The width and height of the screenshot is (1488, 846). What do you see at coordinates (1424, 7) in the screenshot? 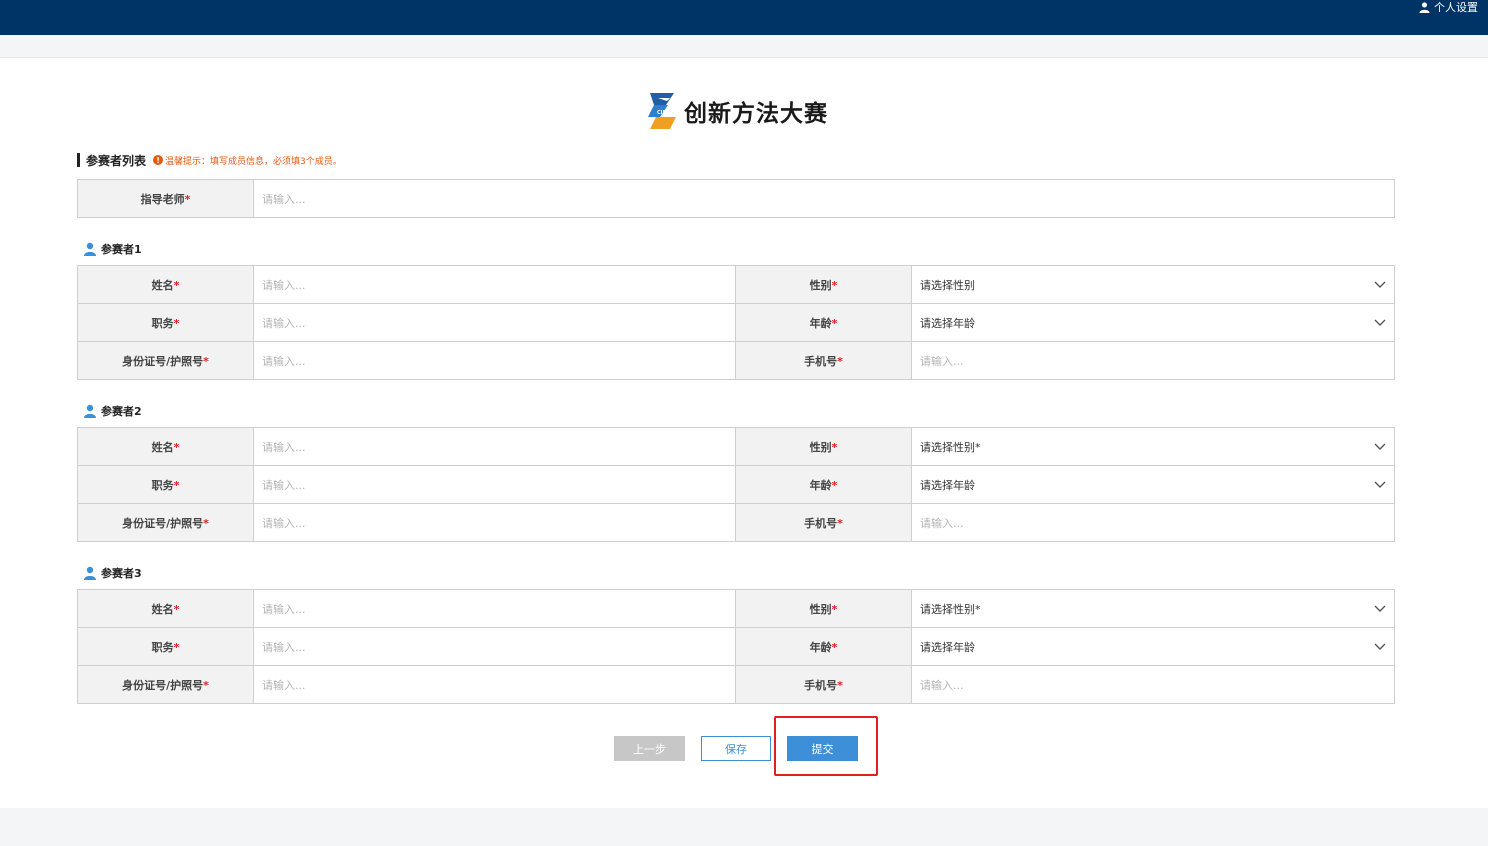
I see `user-icon` at bounding box center [1424, 7].